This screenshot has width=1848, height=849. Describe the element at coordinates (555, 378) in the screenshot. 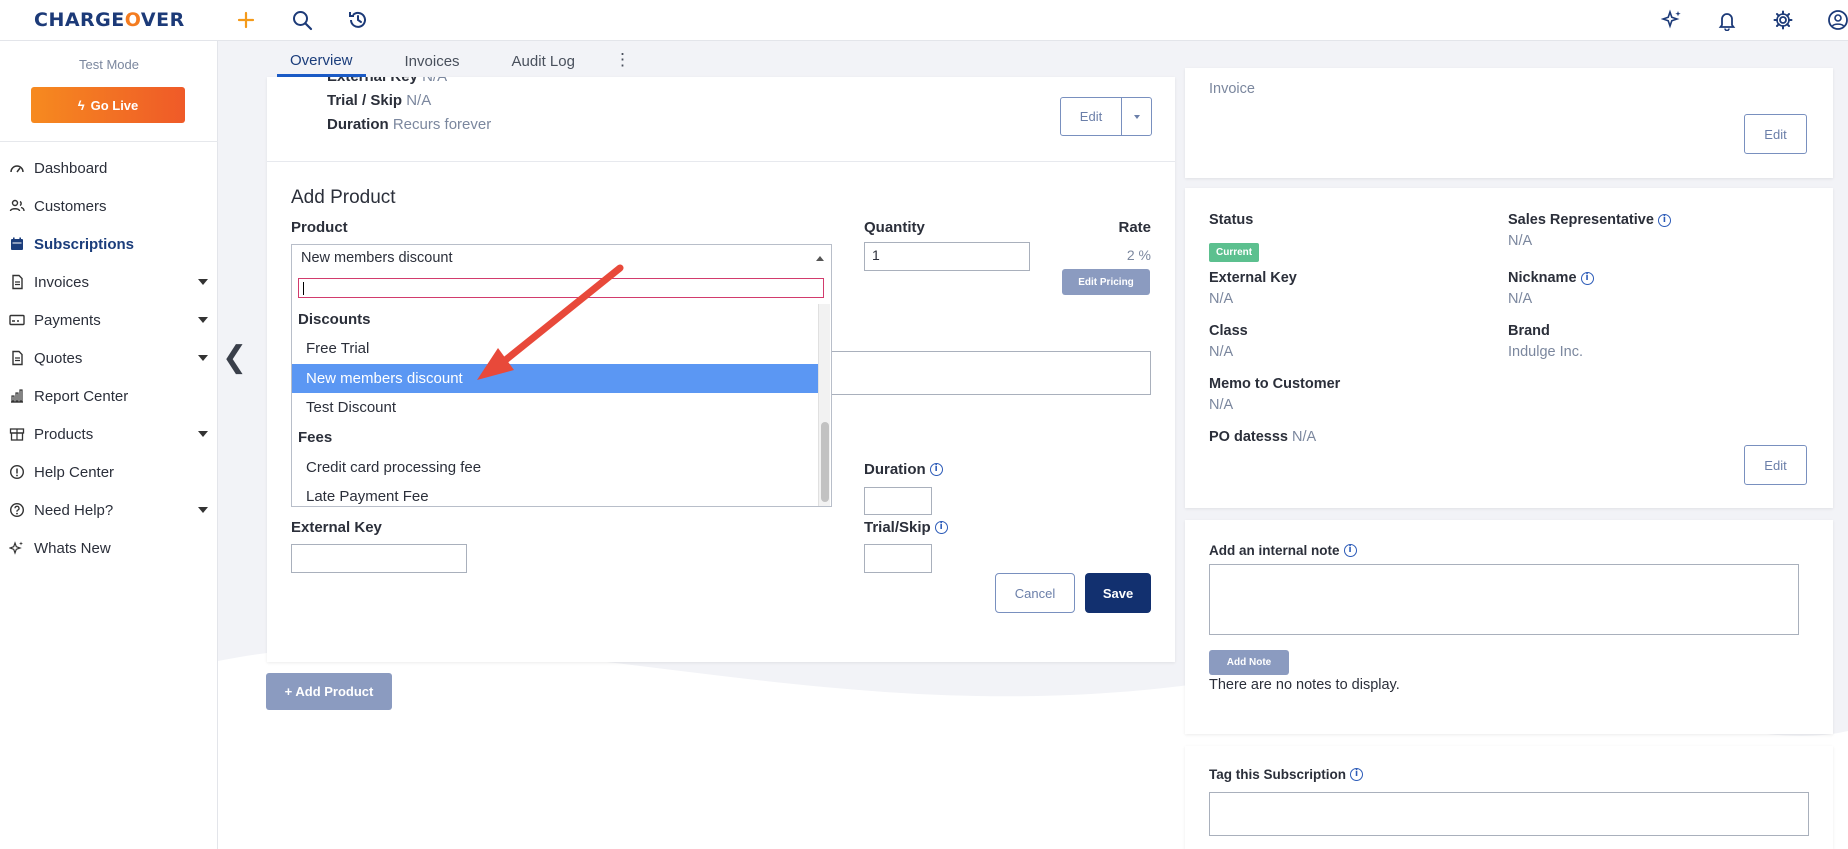

I see `dropdown-option-highlighted: New members discount` at that location.